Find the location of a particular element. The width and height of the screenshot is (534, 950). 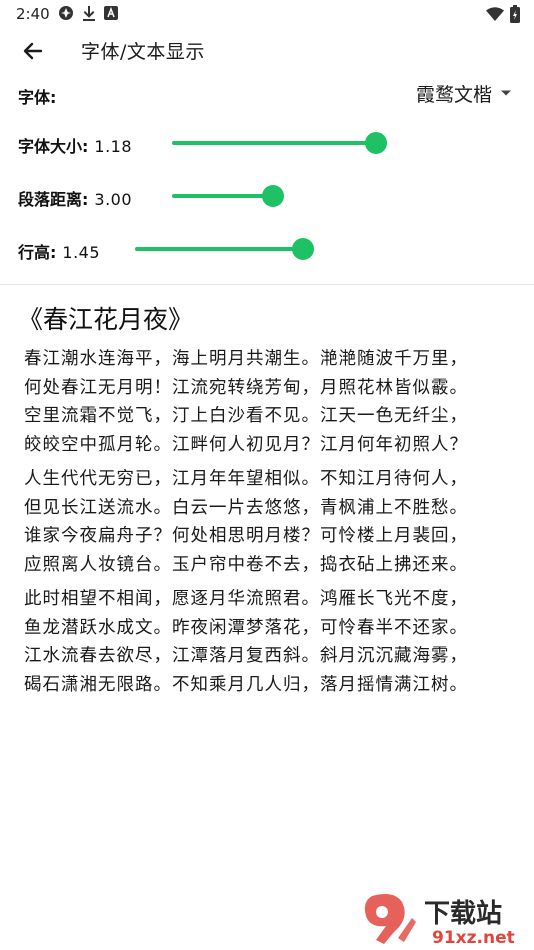

app-bar: 字体/文本显示 is located at coordinates (267, 51).